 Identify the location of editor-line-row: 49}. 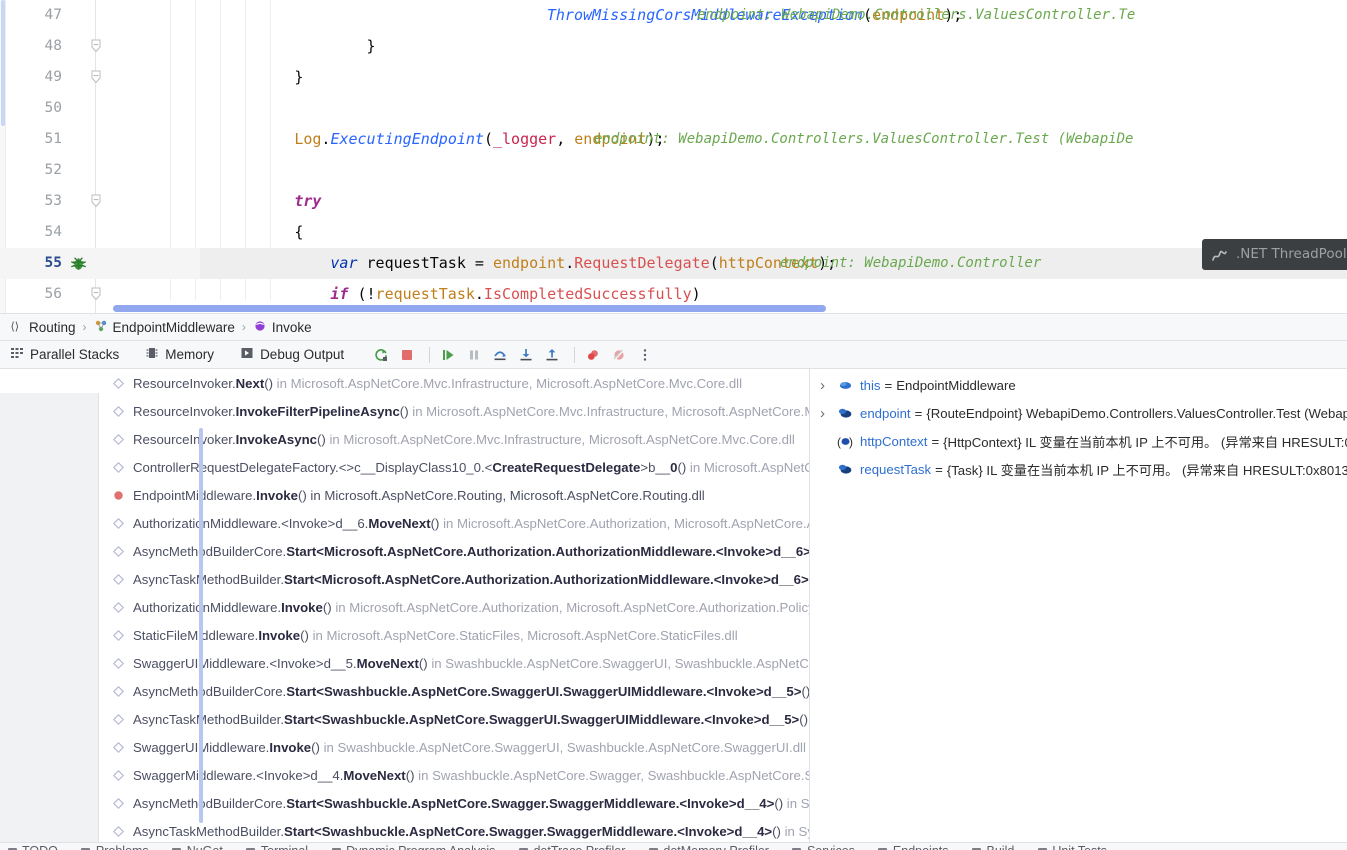
(673, 77).